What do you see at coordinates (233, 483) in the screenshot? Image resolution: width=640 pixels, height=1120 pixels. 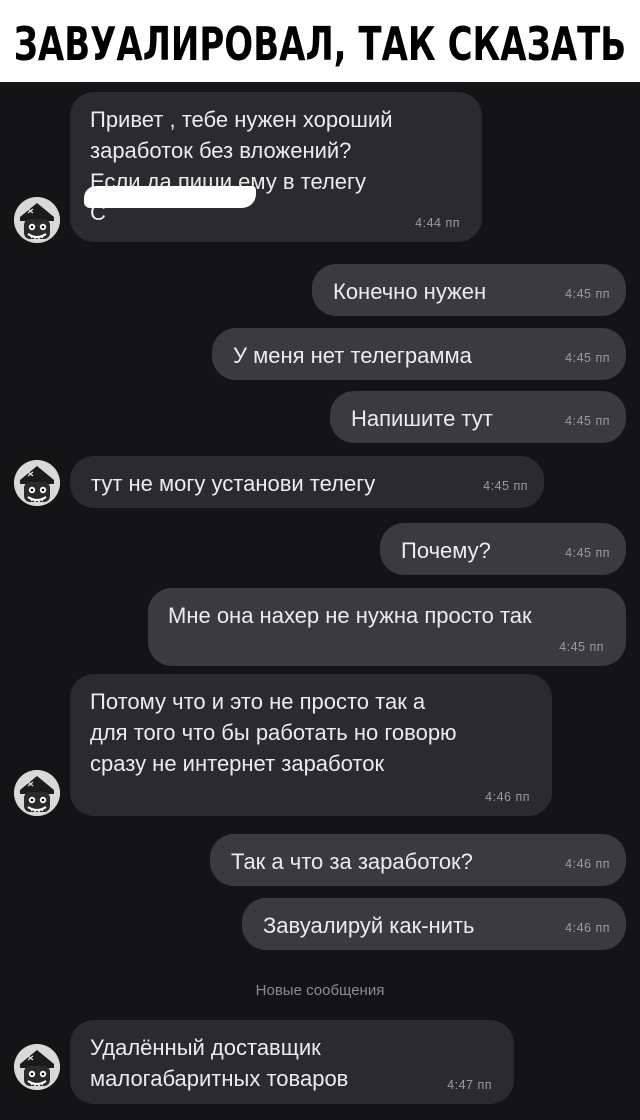 I see `message-text: тут не могу установи телегу` at bounding box center [233, 483].